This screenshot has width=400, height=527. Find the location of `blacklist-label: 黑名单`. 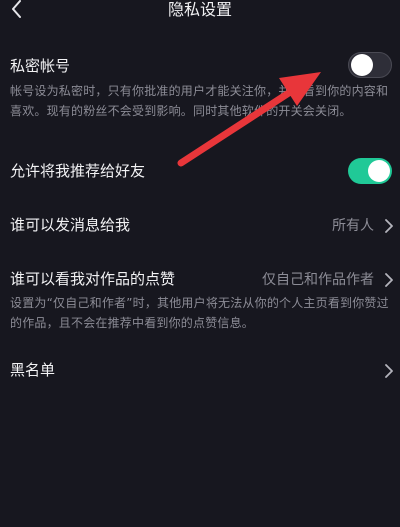

blacklist-label: 黑名单 is located at coordinates (33, 370).